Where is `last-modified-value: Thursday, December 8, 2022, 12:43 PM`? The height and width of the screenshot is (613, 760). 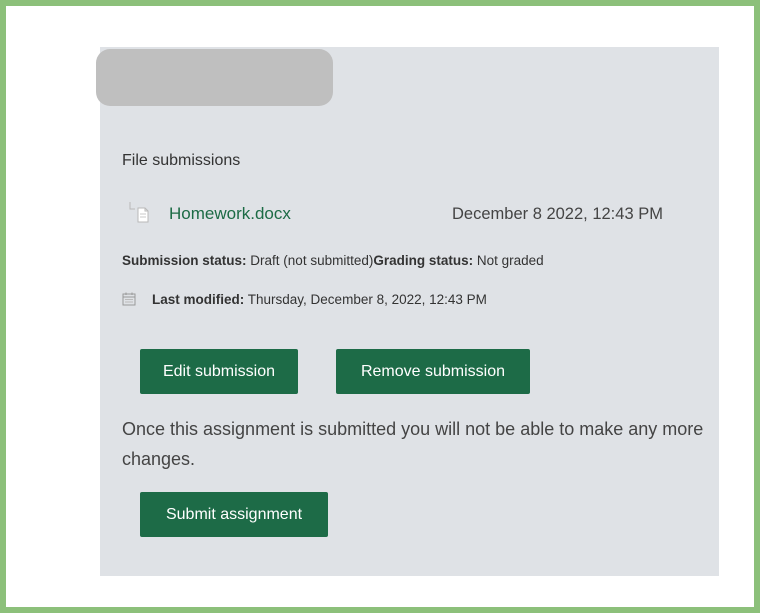 last-modified-value: Thursday, December 8, 2022, 12:43 PM is located at coordinates (367, 299).